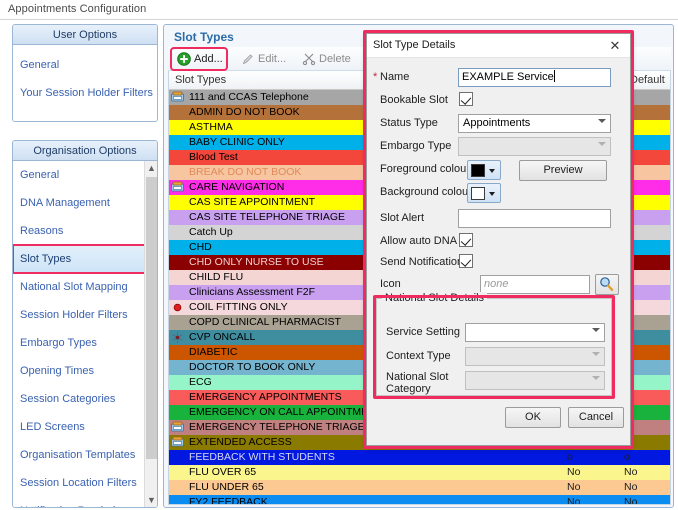 This screenshot has height=510, width=678. I want to click on slot-type-name: ADMIN DO NOT BOOK, so click(244, 112).